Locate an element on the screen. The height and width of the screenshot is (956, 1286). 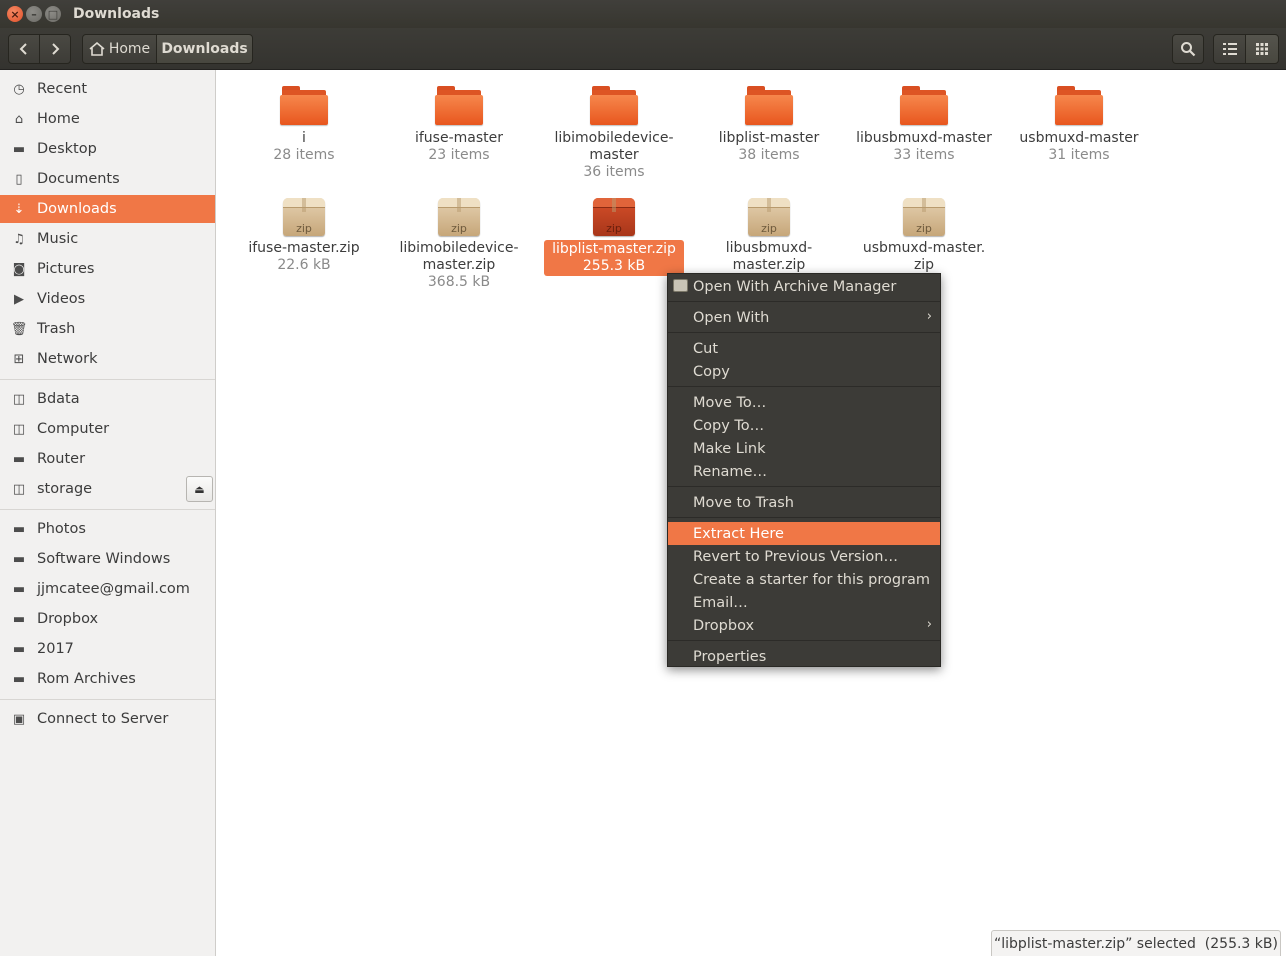
sidebar-item-photos: ▬ Photos is located at coordinates (107, 529).